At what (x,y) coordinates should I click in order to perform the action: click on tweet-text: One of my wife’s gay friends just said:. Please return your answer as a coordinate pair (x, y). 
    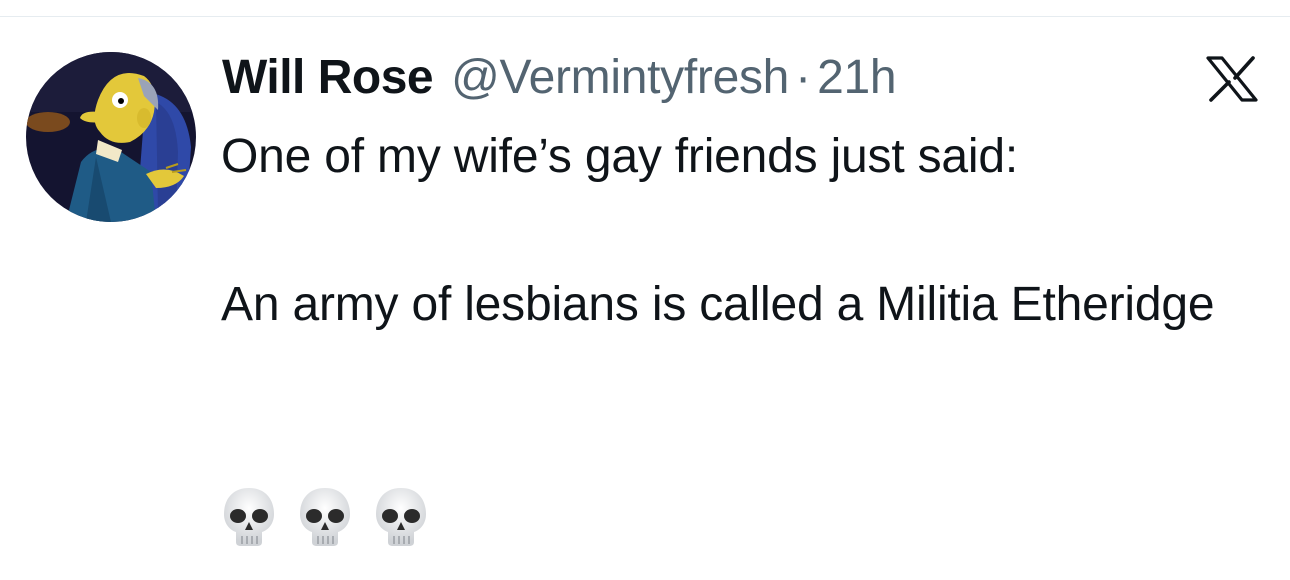
    Looking at the image, I should click on (741, 157).